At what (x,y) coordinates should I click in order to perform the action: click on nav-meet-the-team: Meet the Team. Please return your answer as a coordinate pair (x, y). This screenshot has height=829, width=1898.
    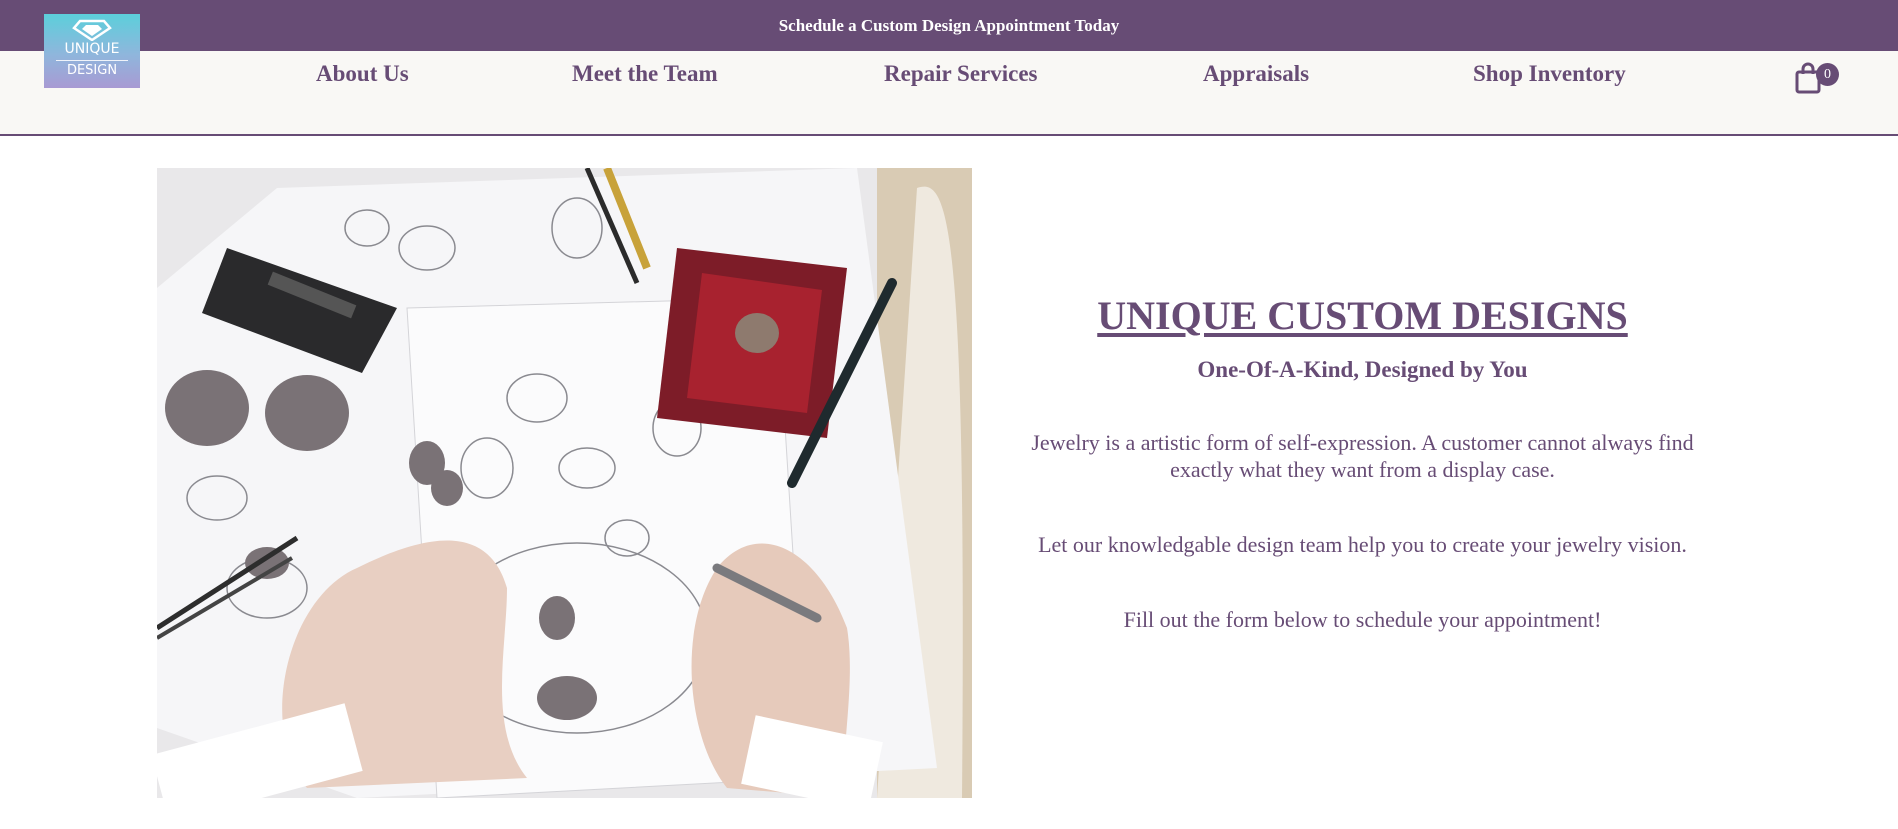
    Looking at the image, I should click on (645, 74).